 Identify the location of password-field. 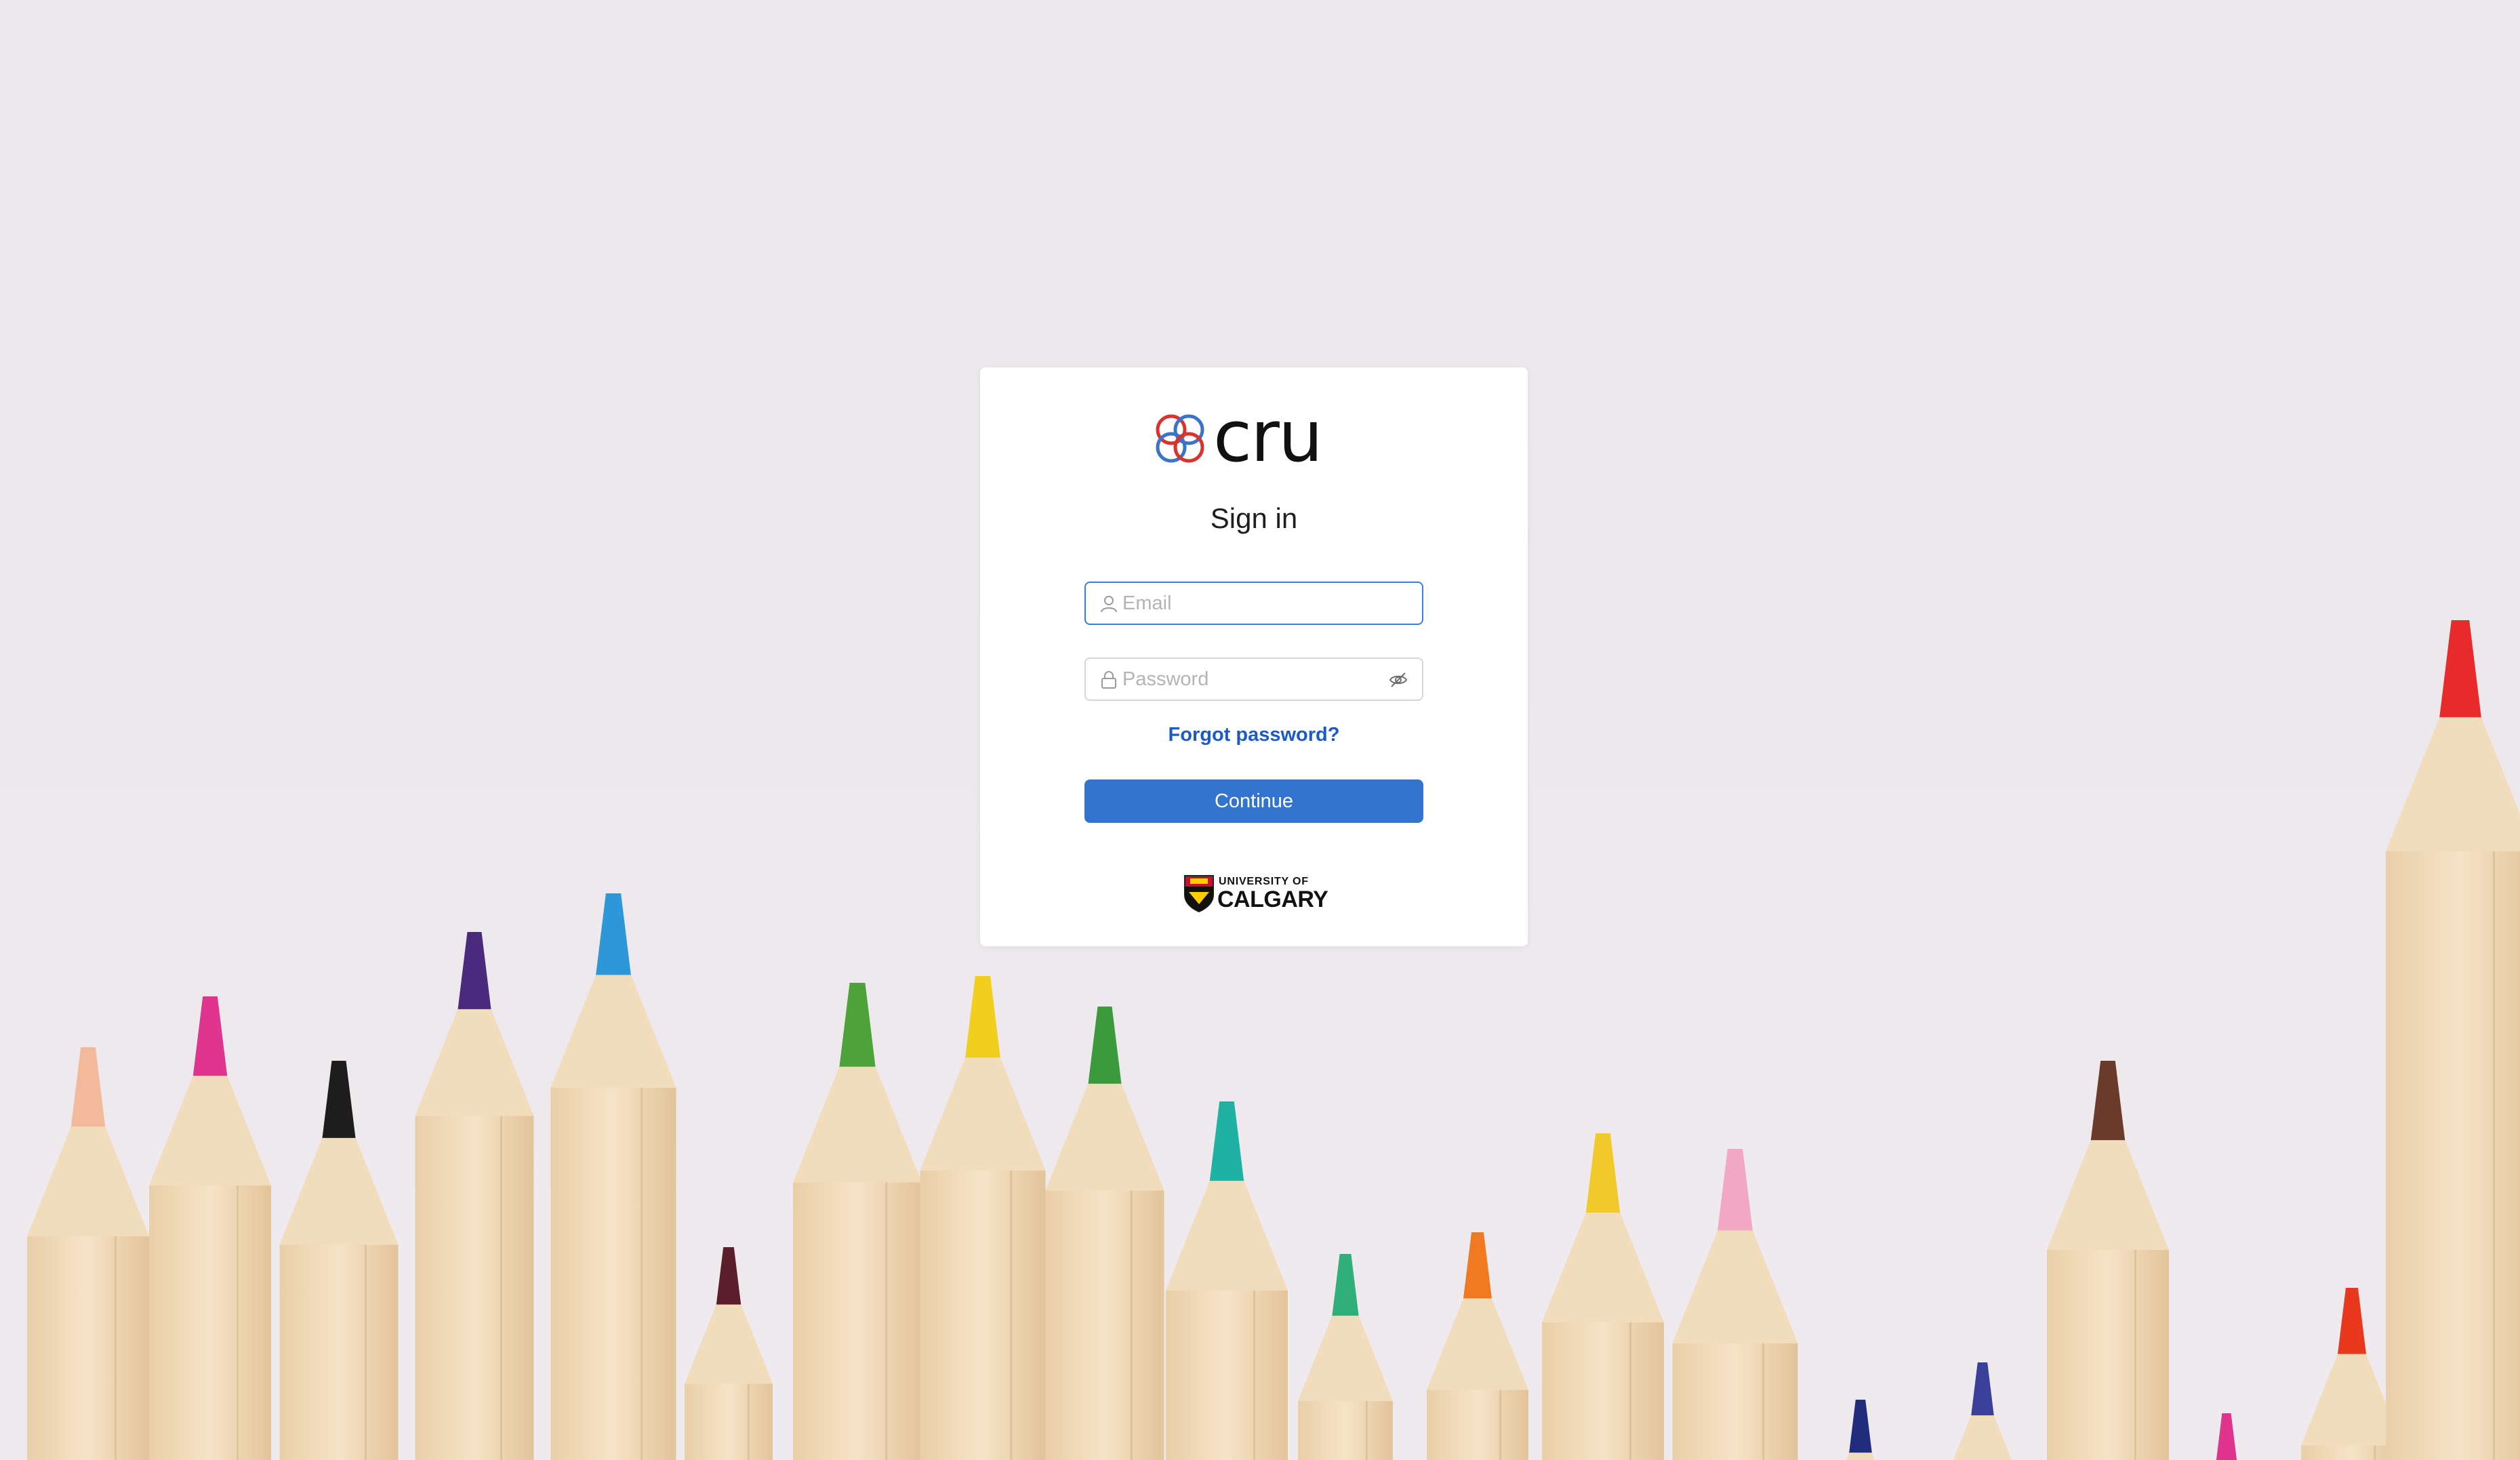
(1253, 679).